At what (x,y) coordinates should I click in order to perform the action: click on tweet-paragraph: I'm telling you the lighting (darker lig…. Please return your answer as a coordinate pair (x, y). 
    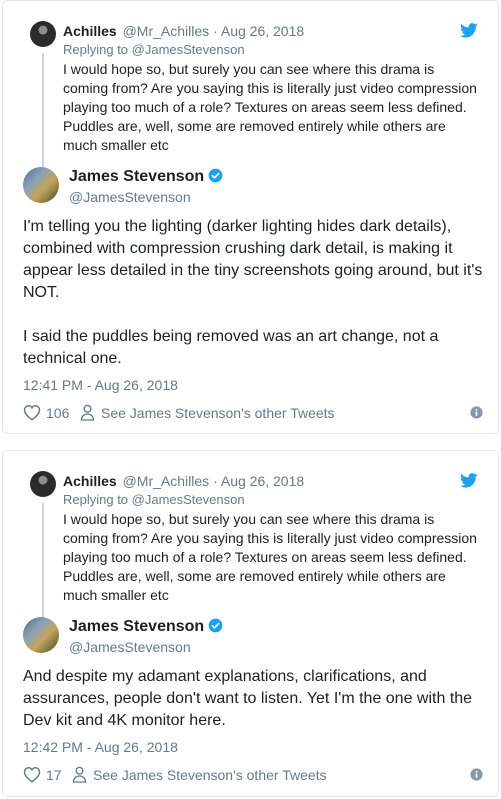
    Looking at the image, I should click on (253, 259).